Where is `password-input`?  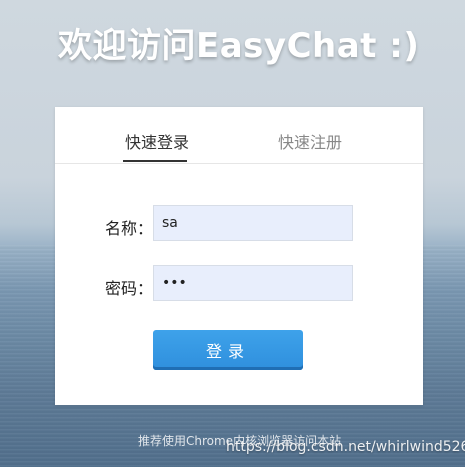 password-input is located at coordinates (253, 283).